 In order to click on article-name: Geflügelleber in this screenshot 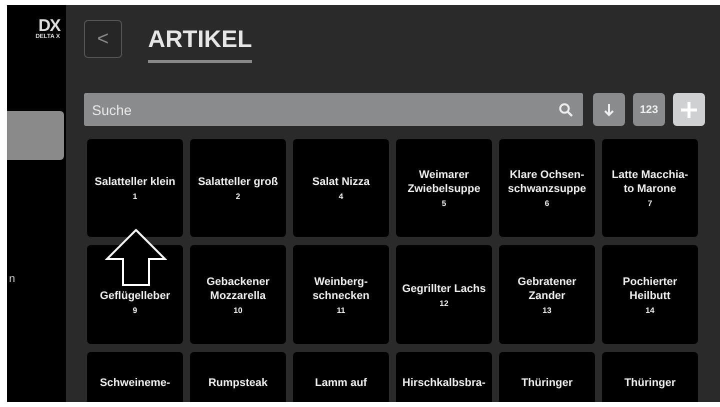, I will do `click(135, 295)`.